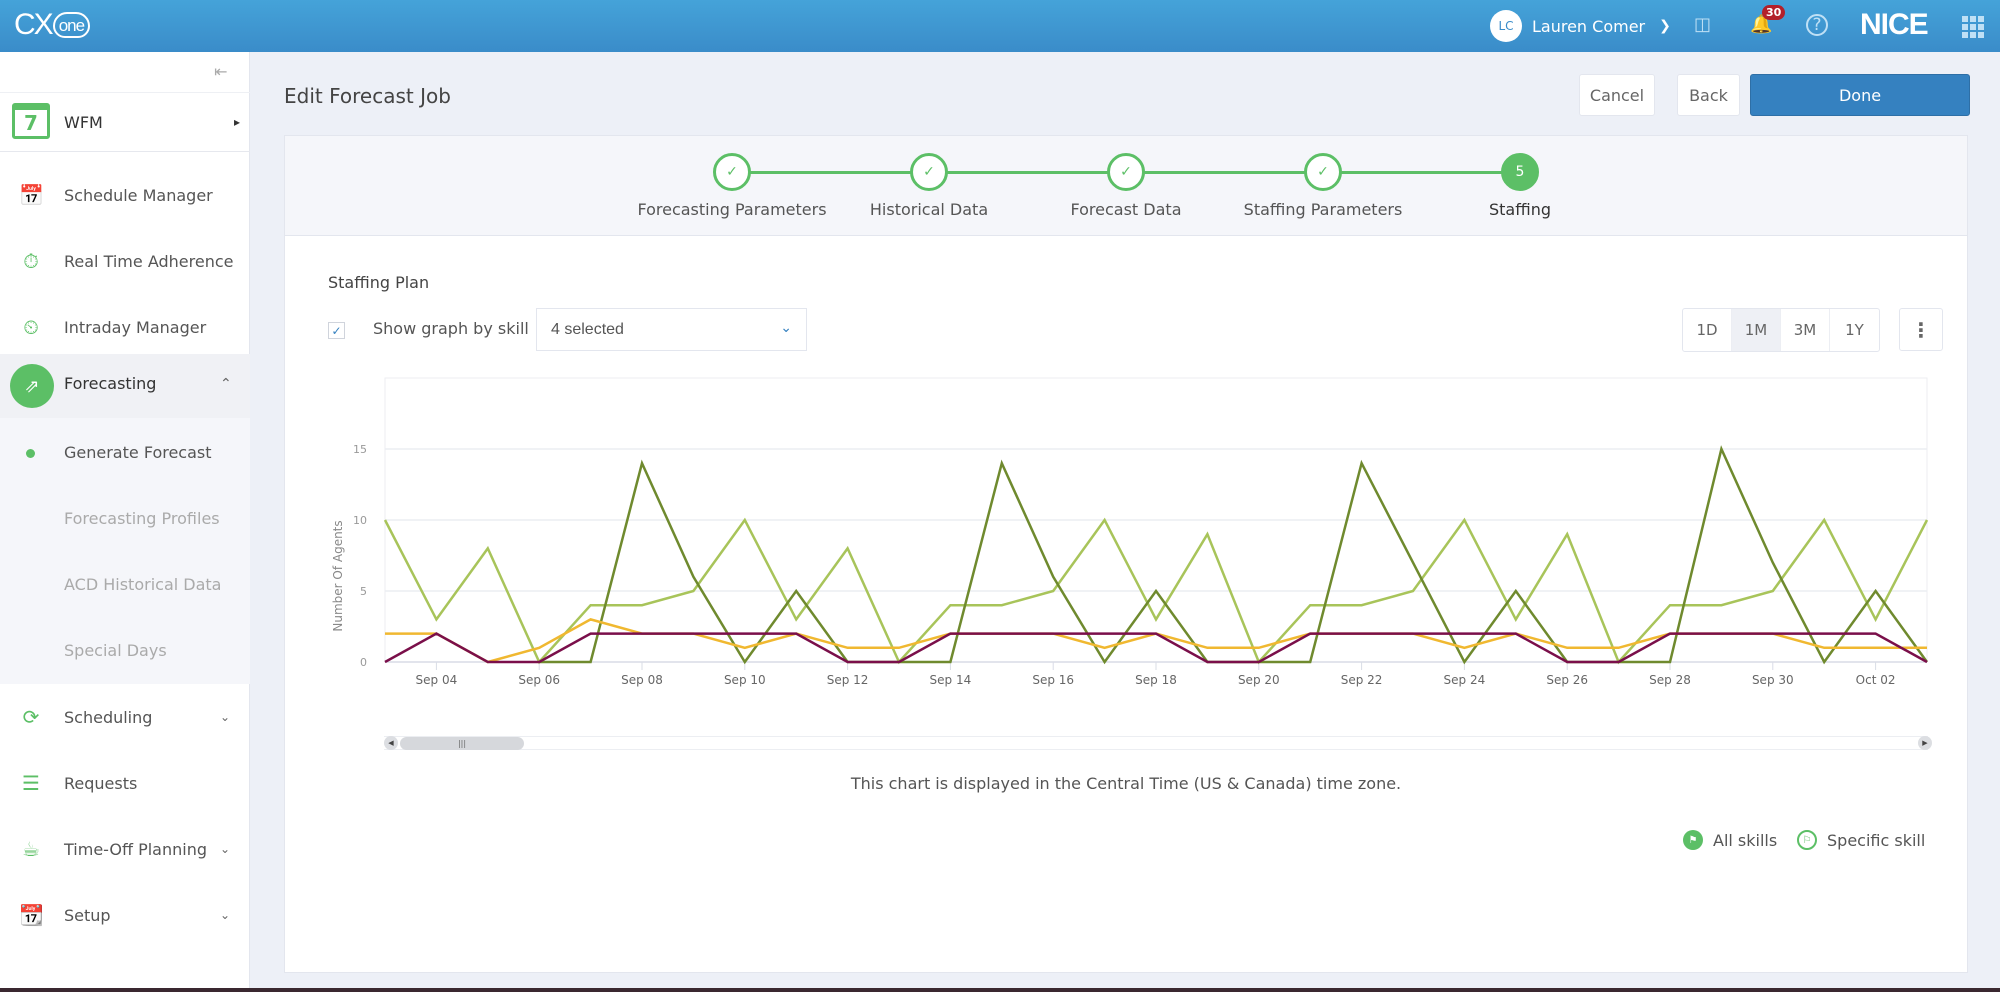 The image size is (2000, 992). What do you see at coordinates (1730, 840) in the screenshot?
I see `legend-all-skills: ⚑ All skills` at bounding box center [1730, 840].